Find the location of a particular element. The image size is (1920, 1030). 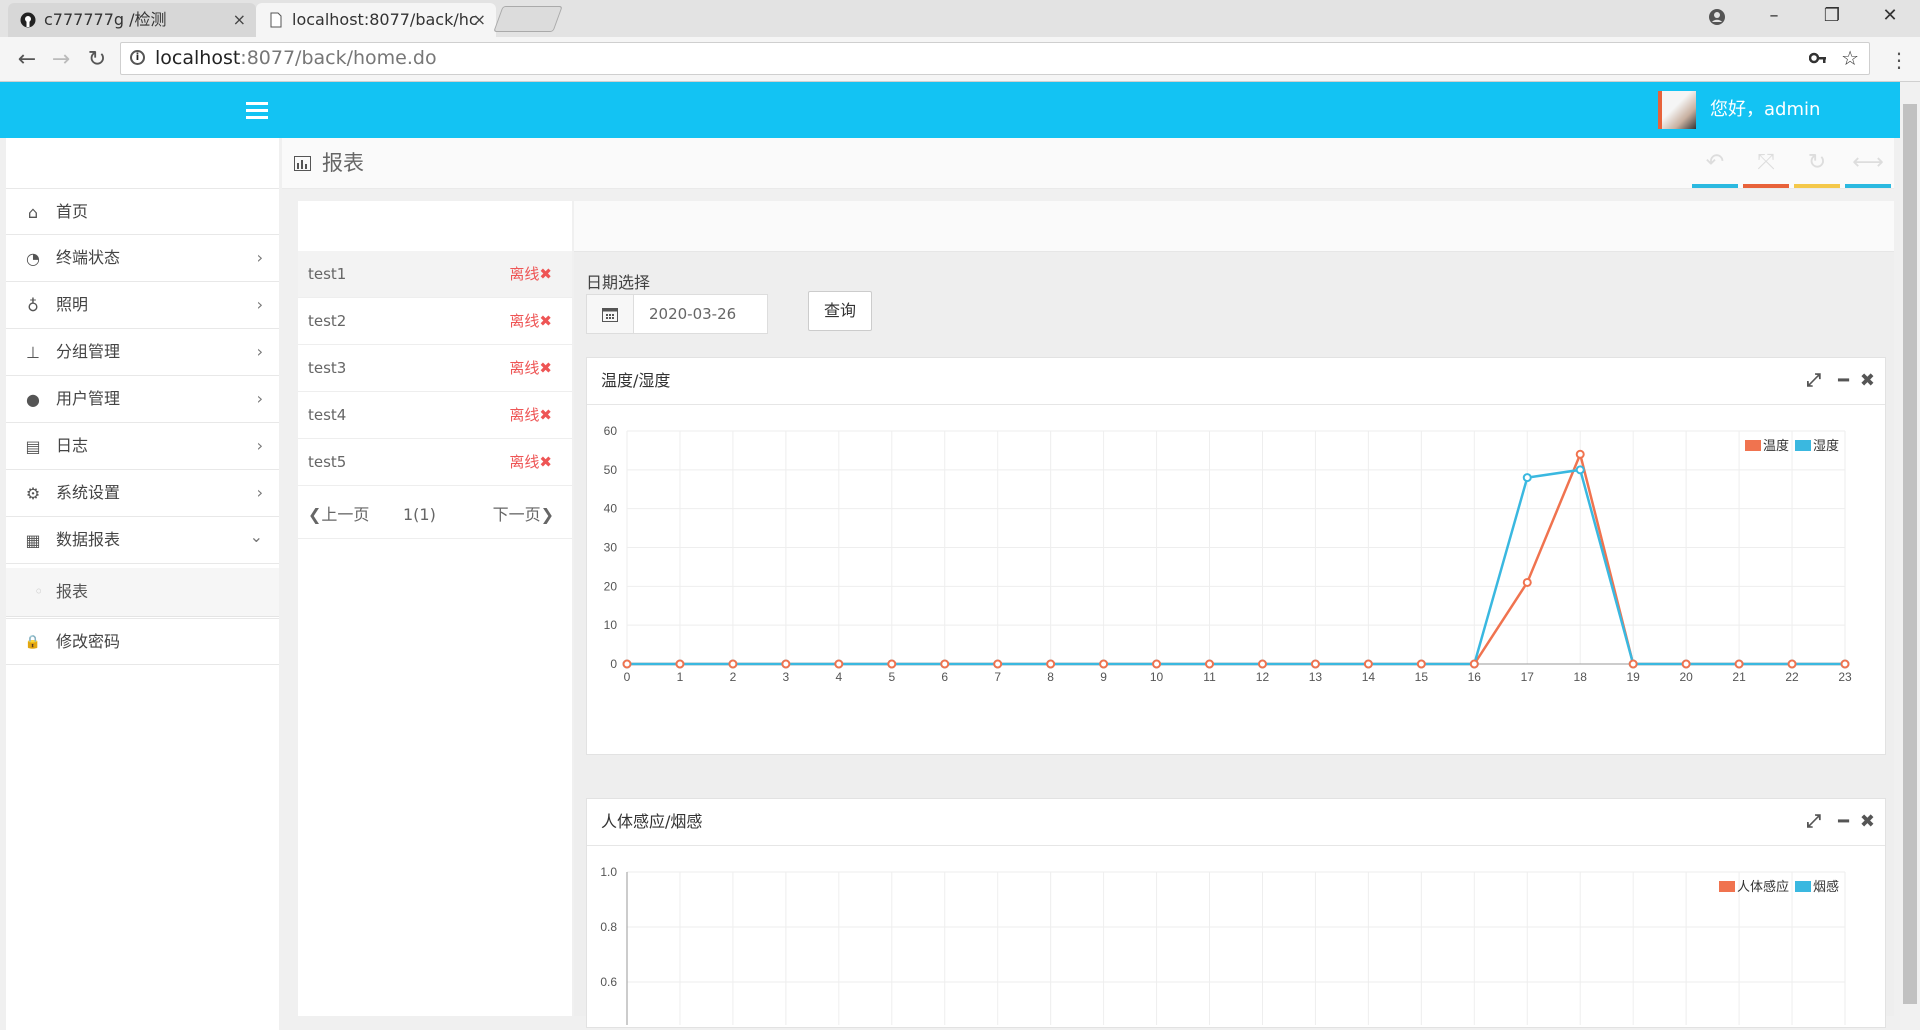

prev-page-link: ❮上一页 is located at coordinates (338, 514).